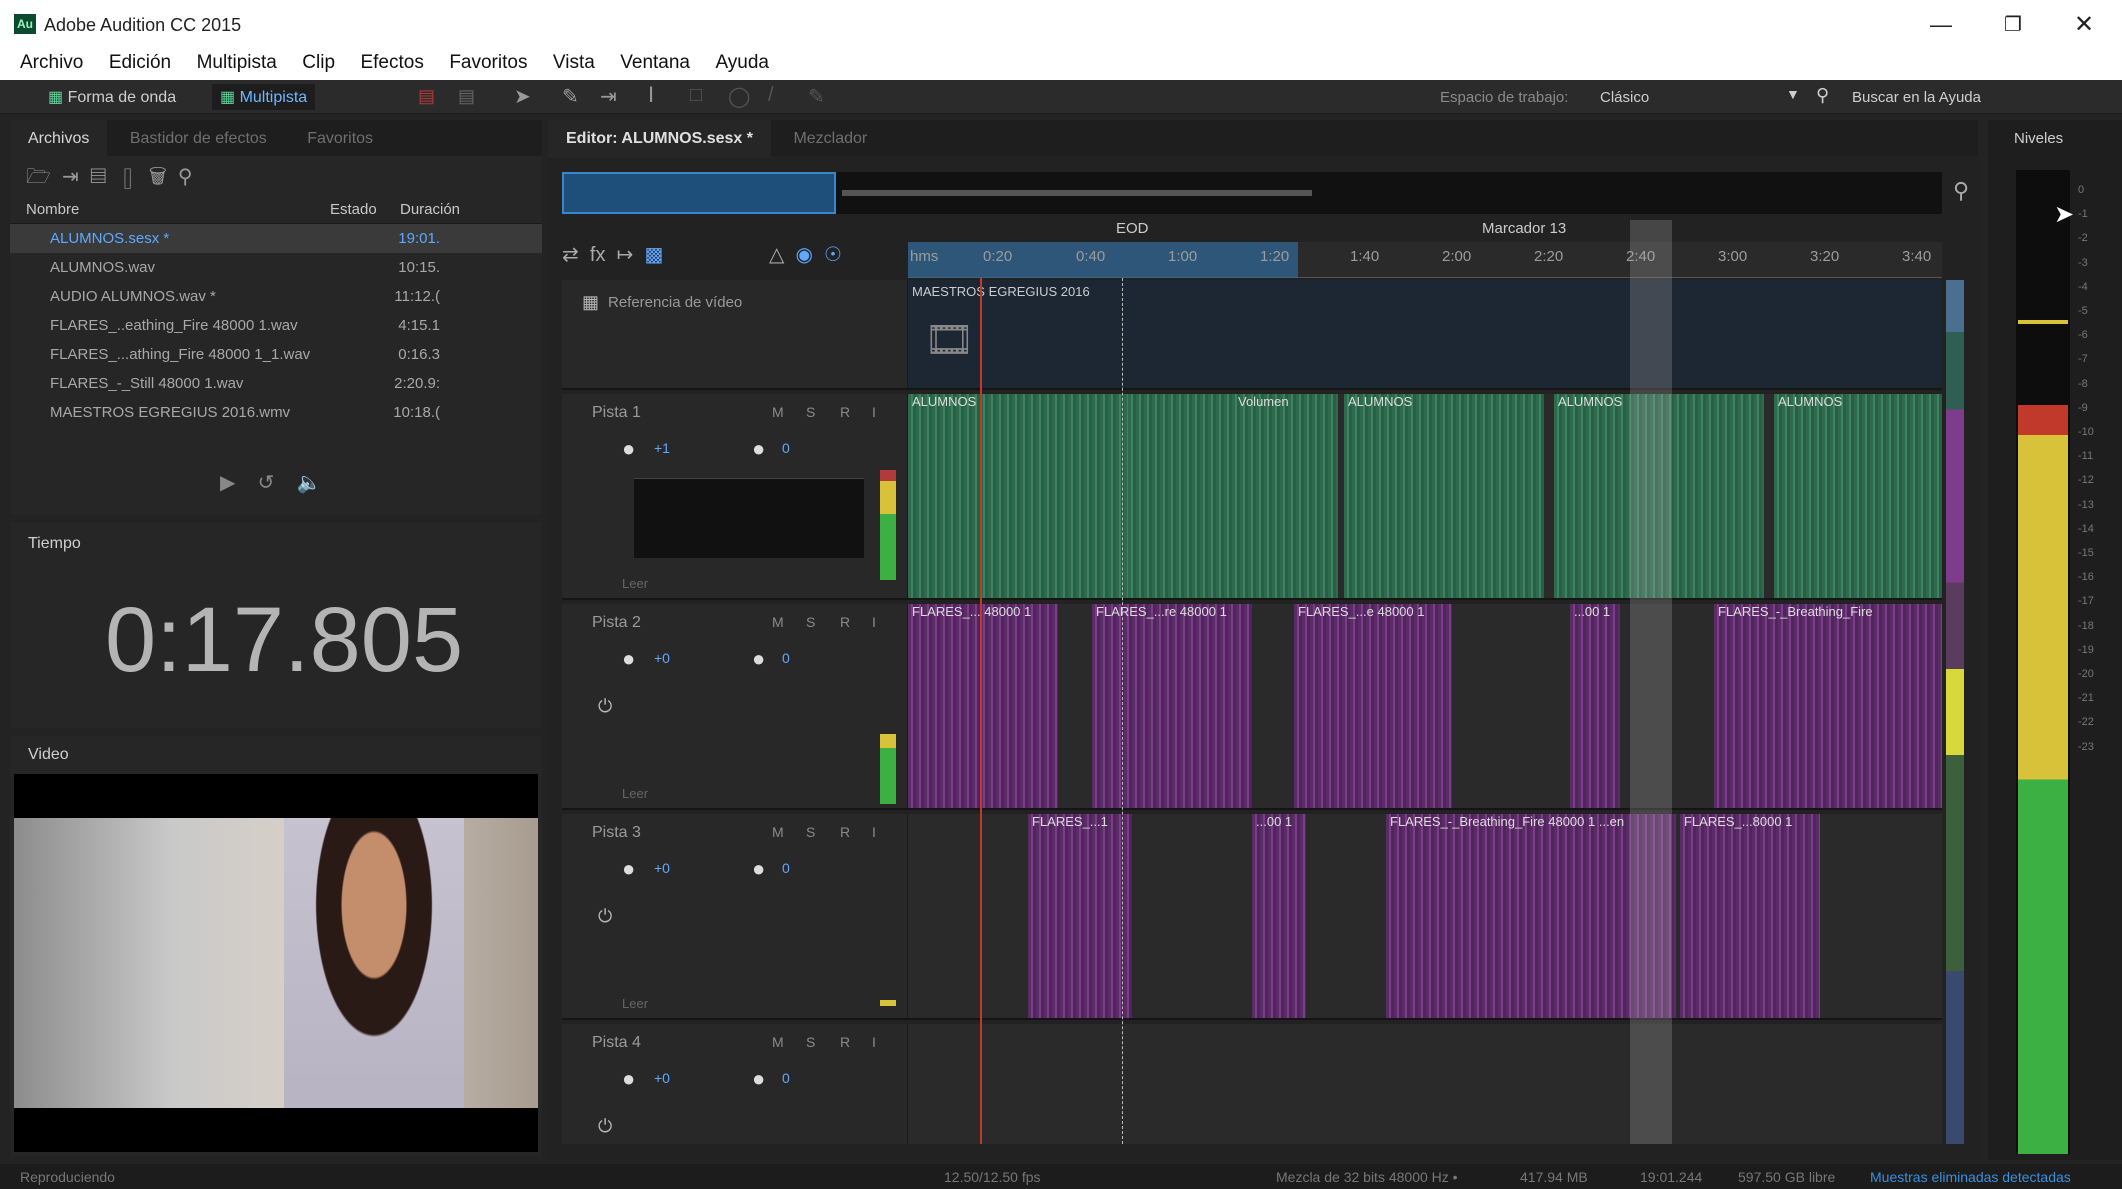 The image size is (2122, 1189). Describe the element at coordinates (276, 325) in the screenshot. I see `file-row: FLARES_..eathing_Fire 48000 1.wav 4:15.1` at that location.